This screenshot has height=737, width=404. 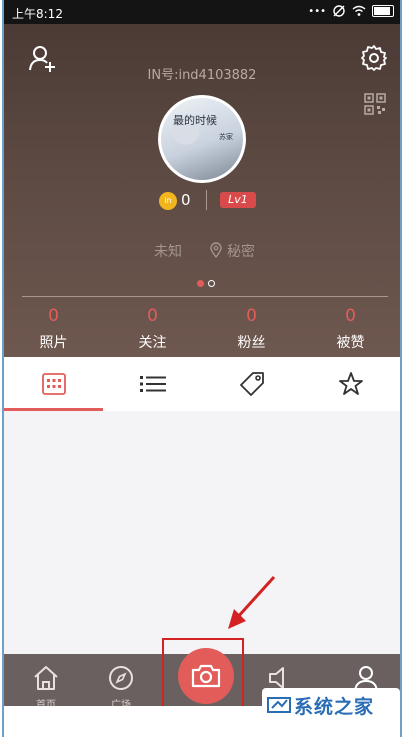 I want to click on watermark: 系统之家, so click(x=331, y=705).